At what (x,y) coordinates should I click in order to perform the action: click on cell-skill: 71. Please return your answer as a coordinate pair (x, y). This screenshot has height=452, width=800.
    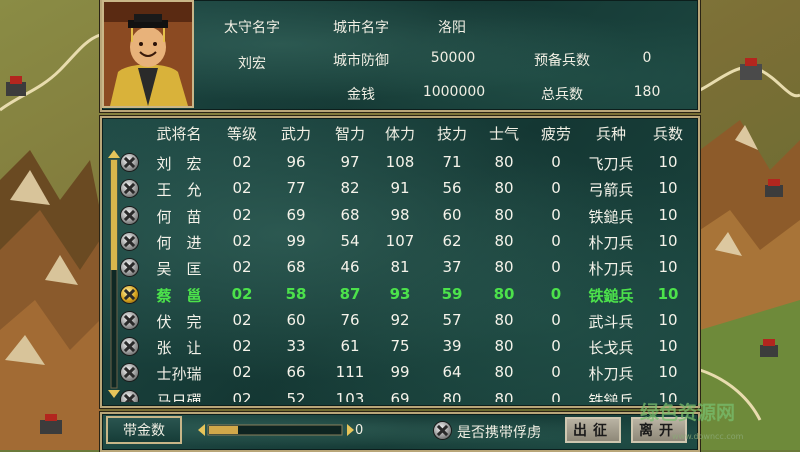
    Looking at the image, I should click on (452, 162).